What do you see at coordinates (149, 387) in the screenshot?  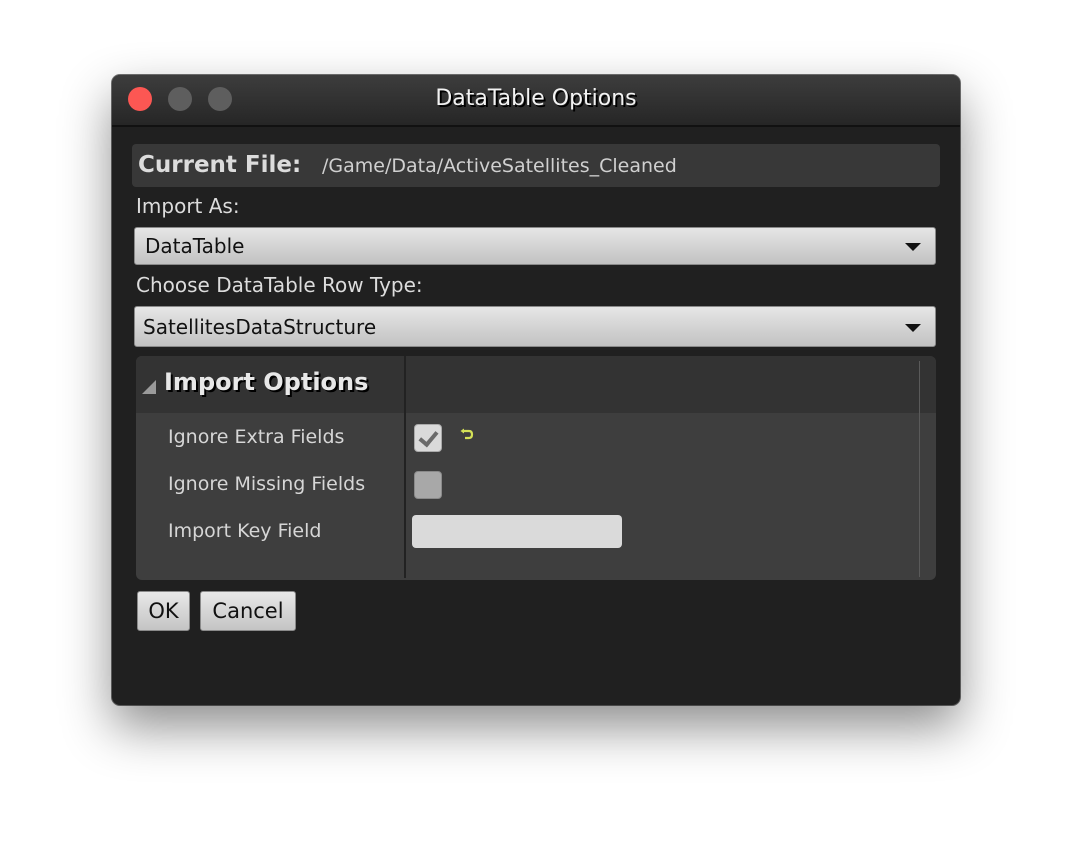 I see `collapse-triangle-icon` at bounding box center [149, 387].